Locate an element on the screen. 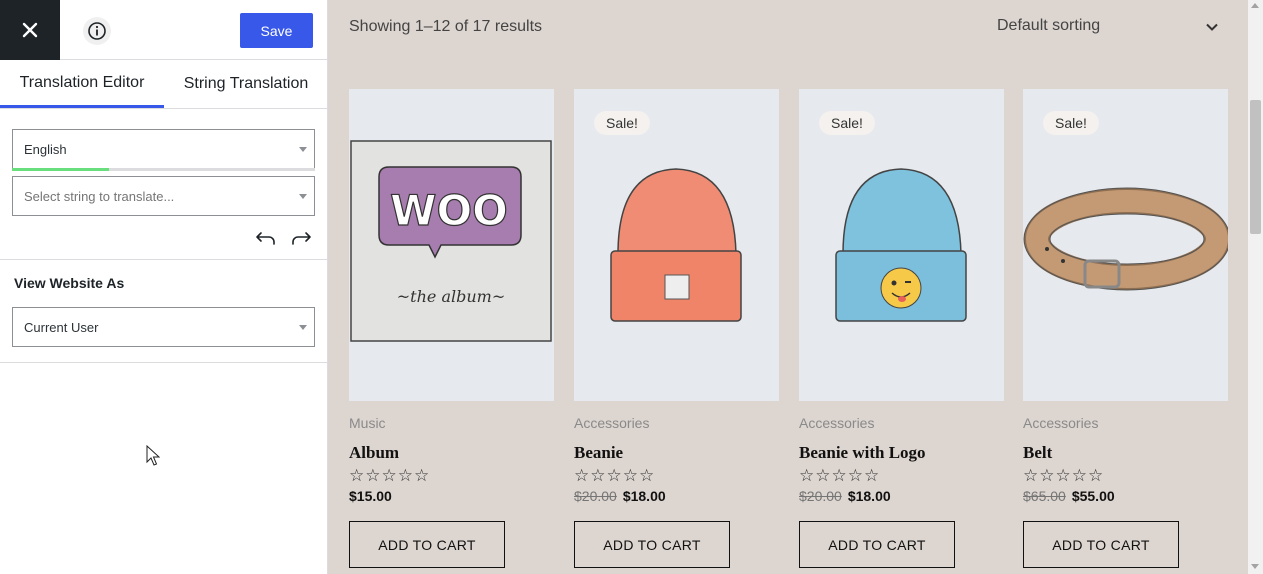  info-button is located at coordinates (97, 31).